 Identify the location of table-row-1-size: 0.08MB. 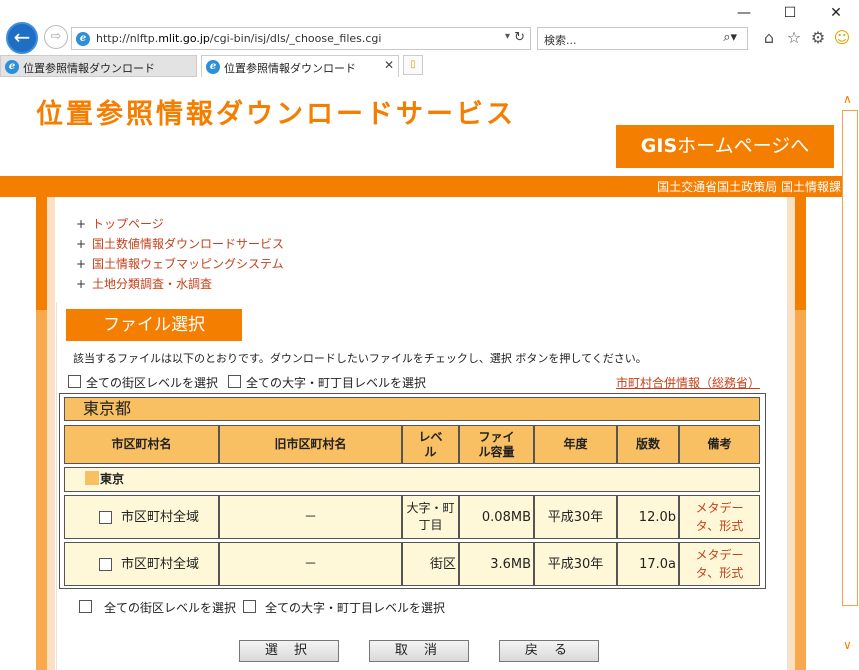
(496, 517).